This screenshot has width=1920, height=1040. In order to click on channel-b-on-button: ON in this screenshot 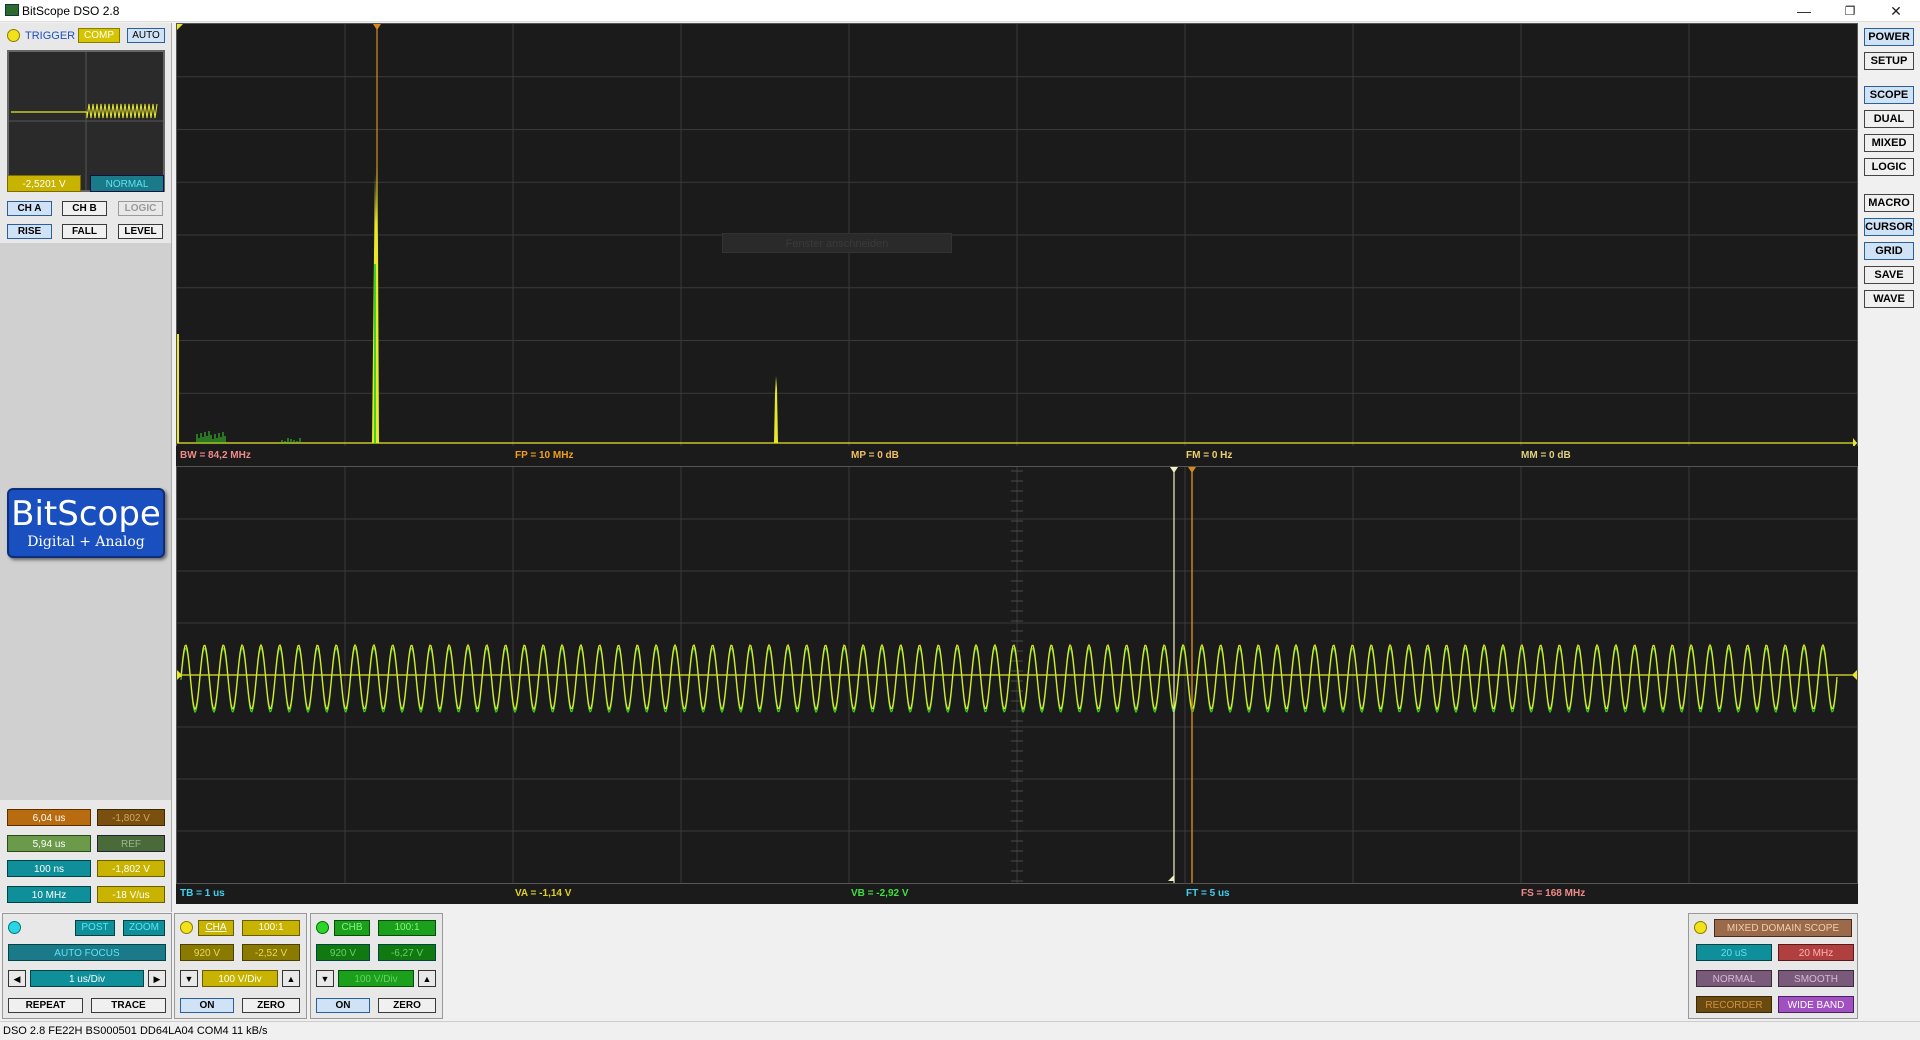, I will do `click(343, 1005)`.